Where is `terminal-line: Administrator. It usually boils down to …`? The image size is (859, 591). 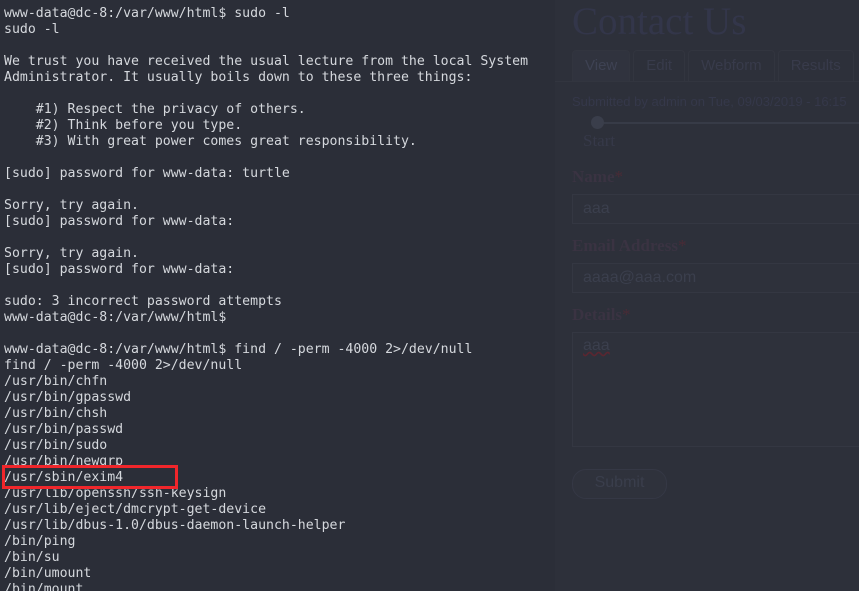 terminal-line: Administrator. It usually boils down to … is located at coordinates (238, 77).